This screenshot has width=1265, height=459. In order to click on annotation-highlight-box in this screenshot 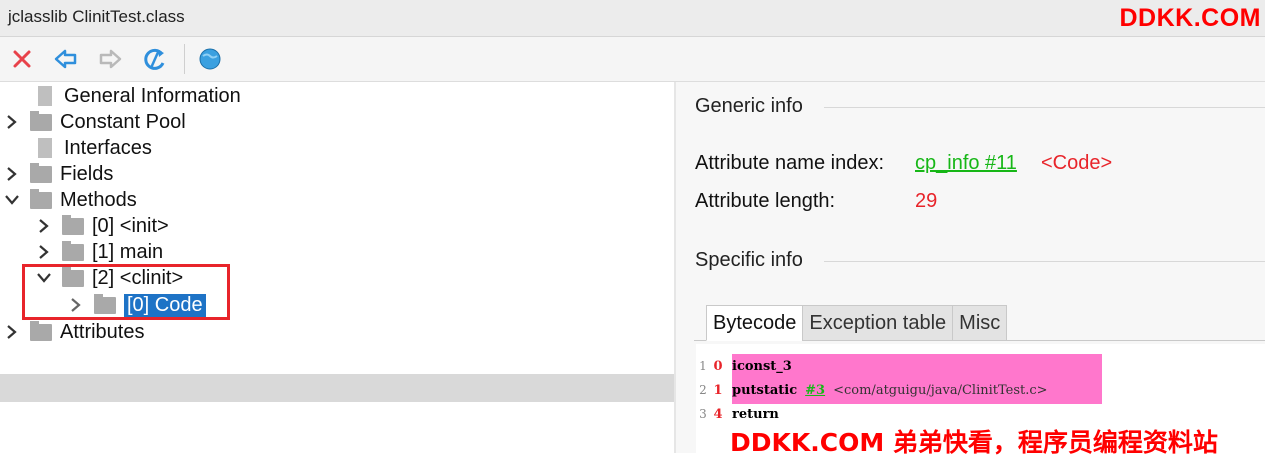, I will do `click(126, 292)`.